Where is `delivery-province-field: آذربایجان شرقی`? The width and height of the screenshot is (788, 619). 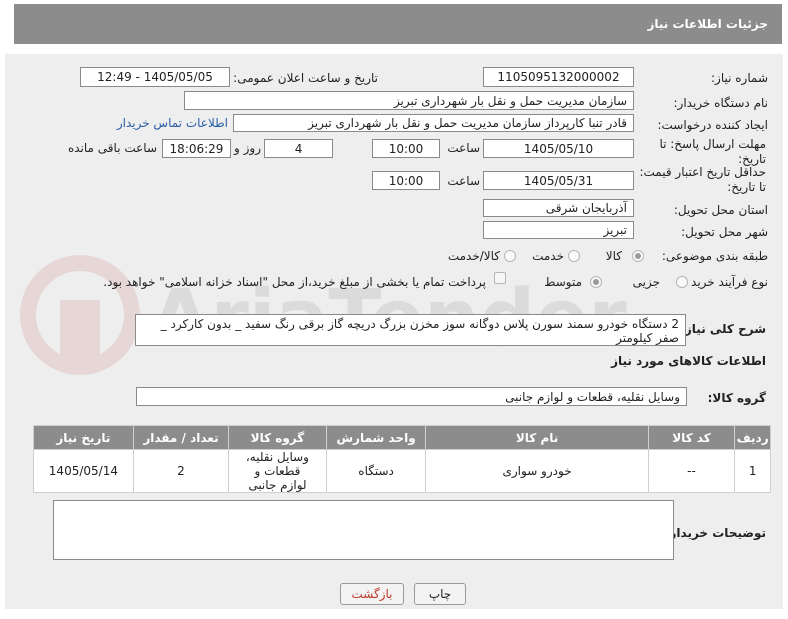
delivery-province-field: آذربایجان شرقی is located at coordinates (558, 208).